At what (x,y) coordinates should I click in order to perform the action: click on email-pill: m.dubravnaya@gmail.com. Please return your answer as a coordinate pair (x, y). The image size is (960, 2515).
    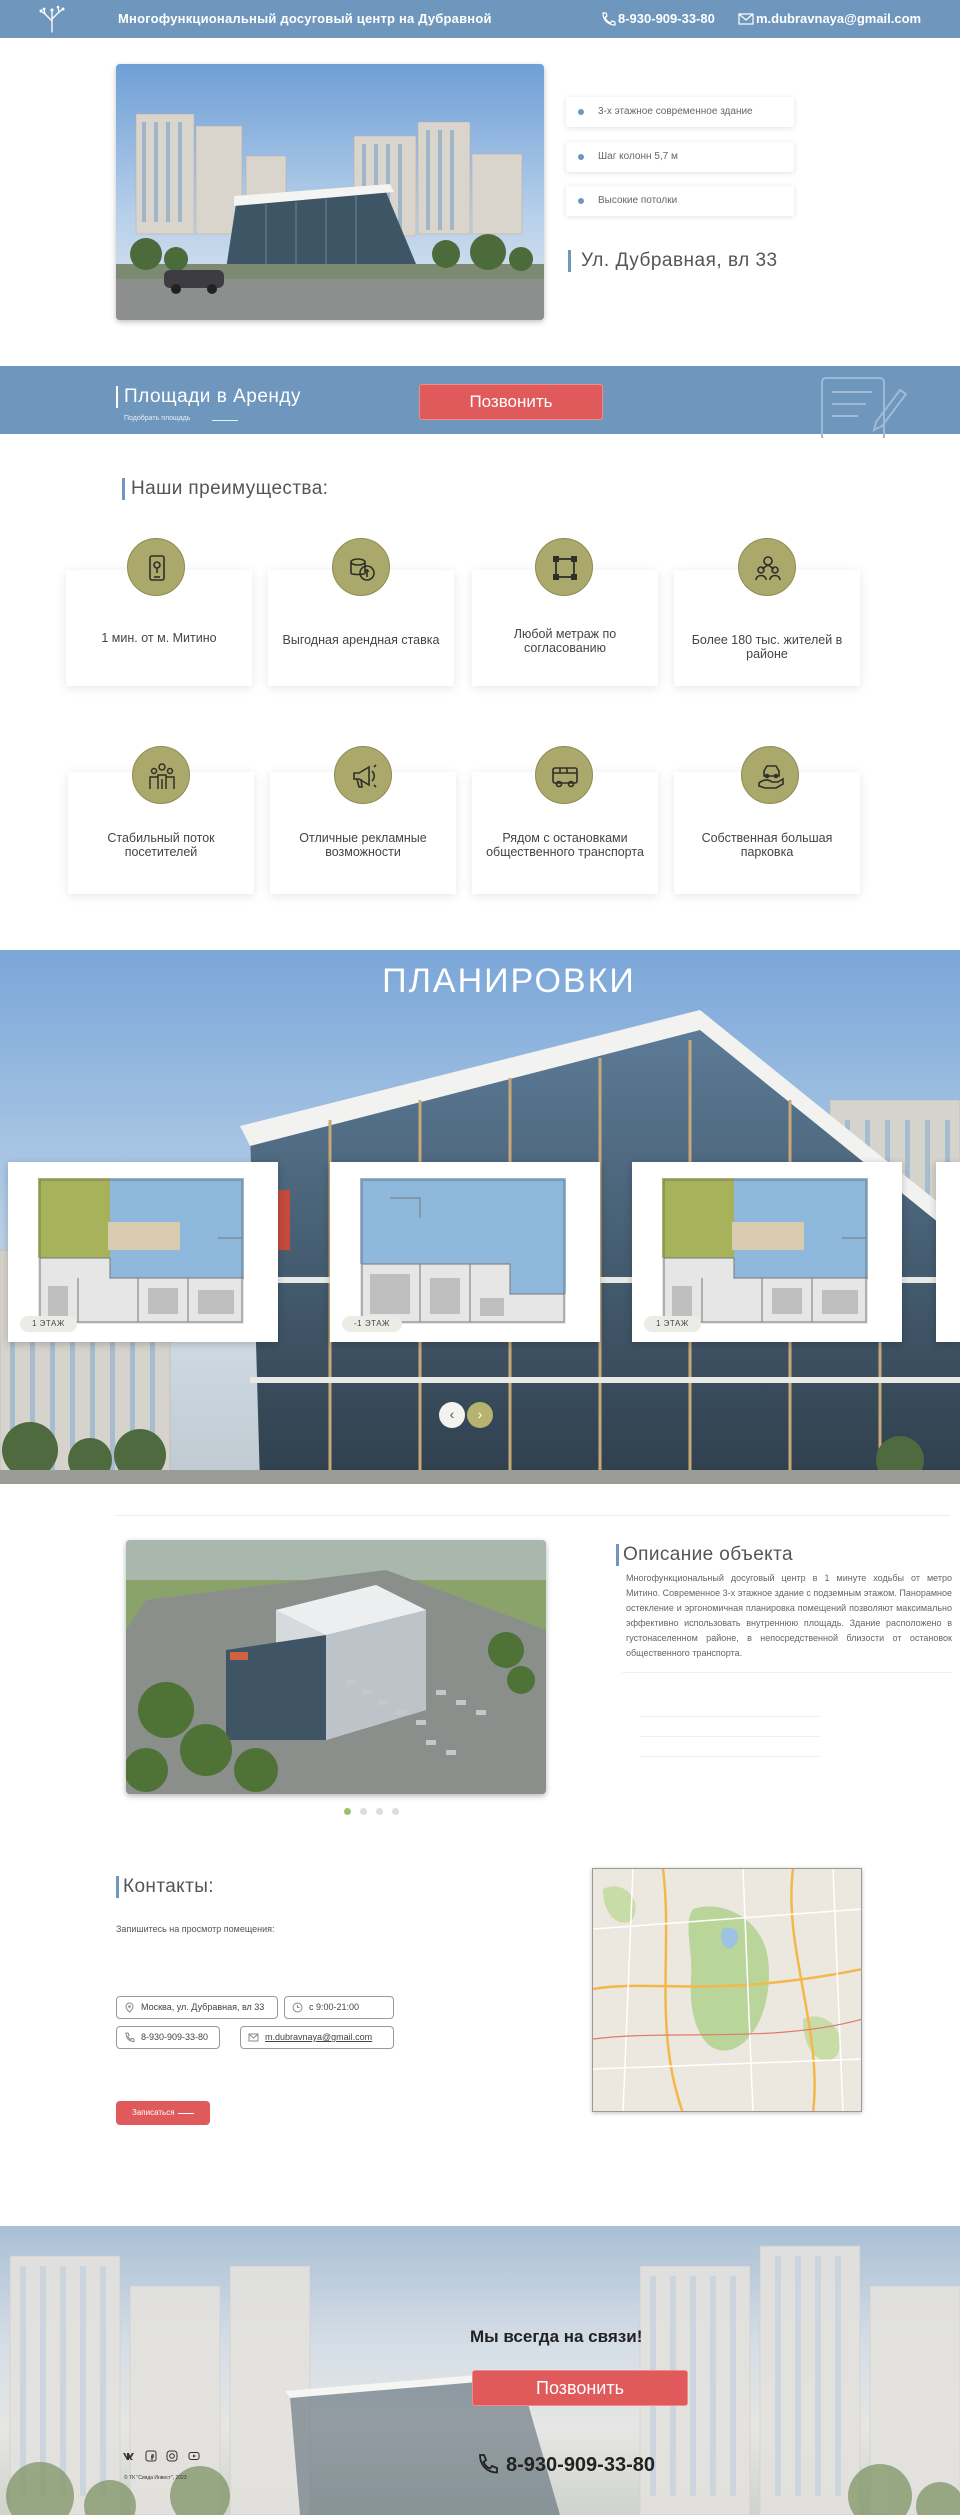
    Looking at the image, I should click on (317, 2037).